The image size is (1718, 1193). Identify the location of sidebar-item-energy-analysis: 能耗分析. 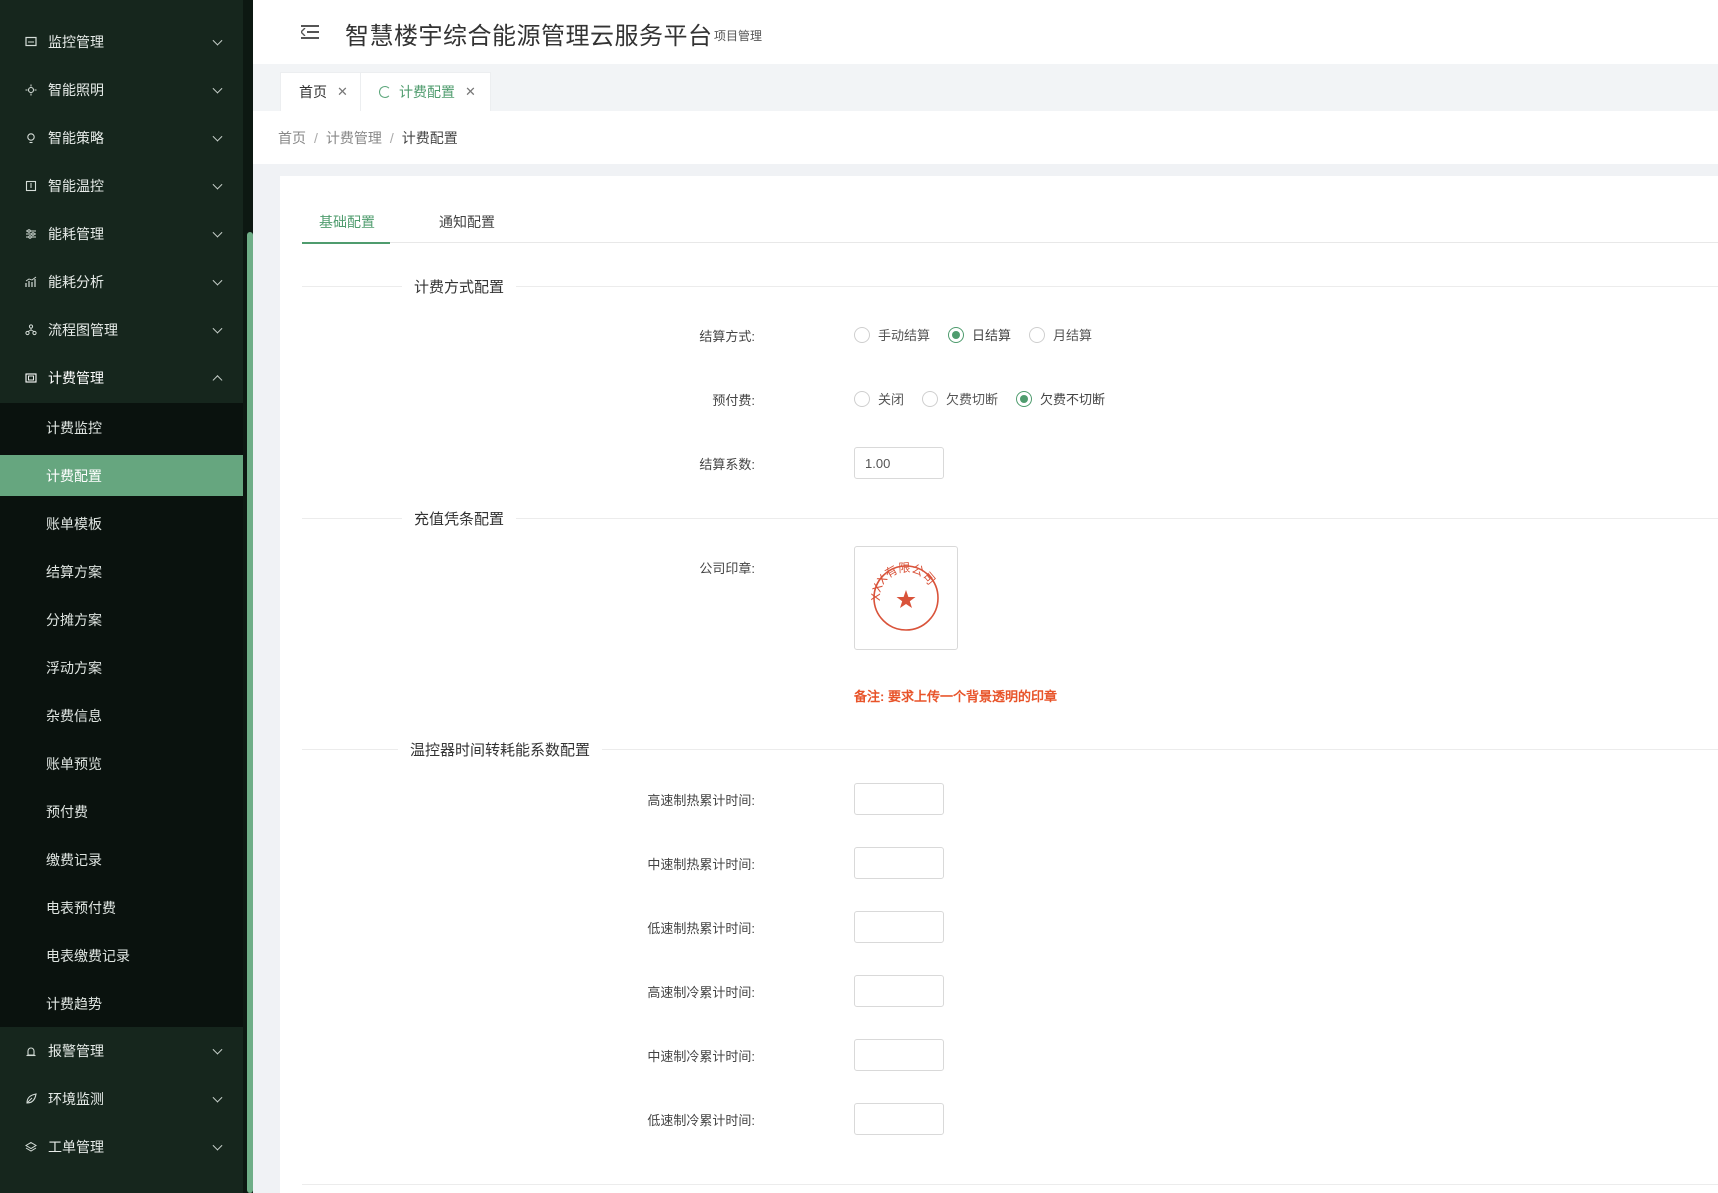
(121, 282).